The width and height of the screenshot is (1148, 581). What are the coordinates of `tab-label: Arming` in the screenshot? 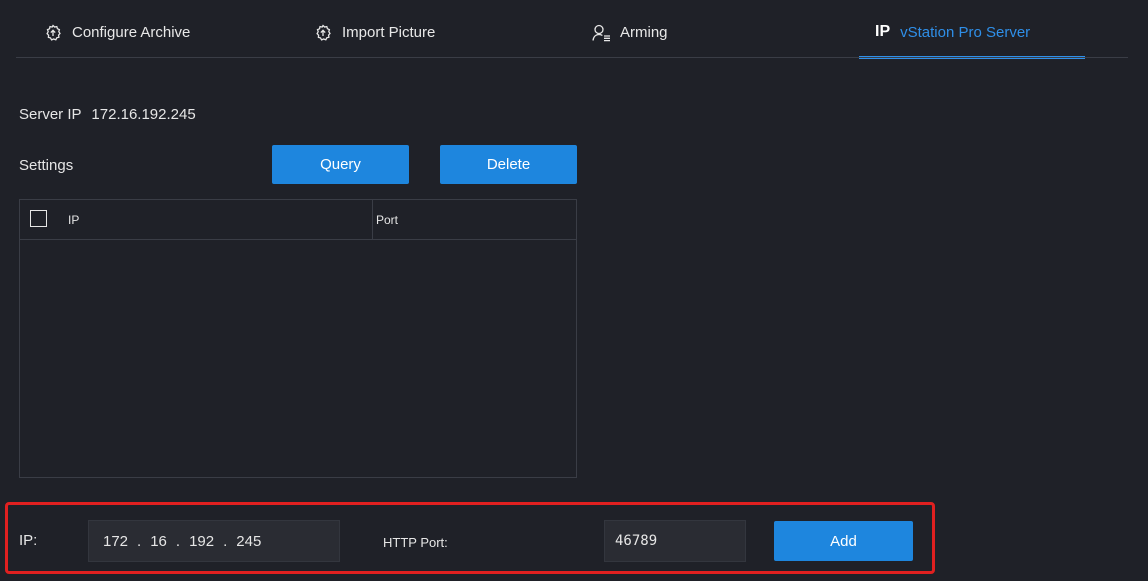 It's located at (644, 32).